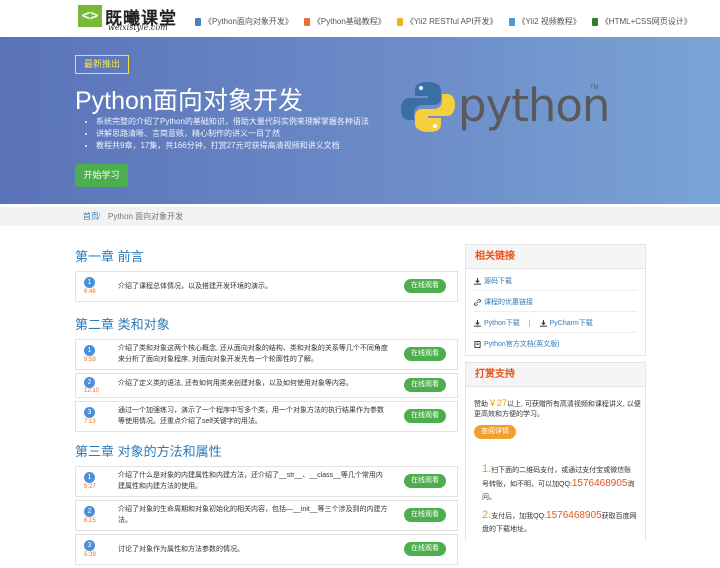 Image resolution: width=720 pixels, height=568 pixels. Describe the element at coordinates (90, 292) in the screenshot. I see `lesson-duration: 6:48` at that location.